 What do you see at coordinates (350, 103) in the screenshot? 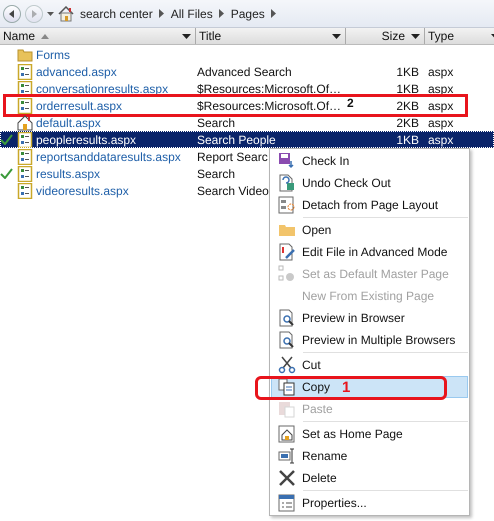
I see `annotation-number: 2` at bounding box center [350, 103].